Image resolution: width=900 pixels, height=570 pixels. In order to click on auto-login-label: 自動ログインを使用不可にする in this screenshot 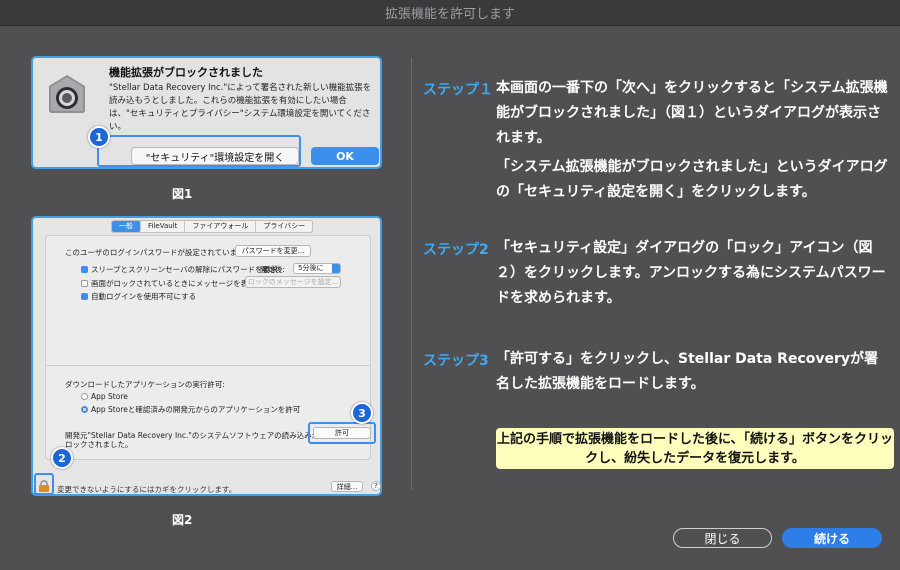, I will do `click(144, 296)`.